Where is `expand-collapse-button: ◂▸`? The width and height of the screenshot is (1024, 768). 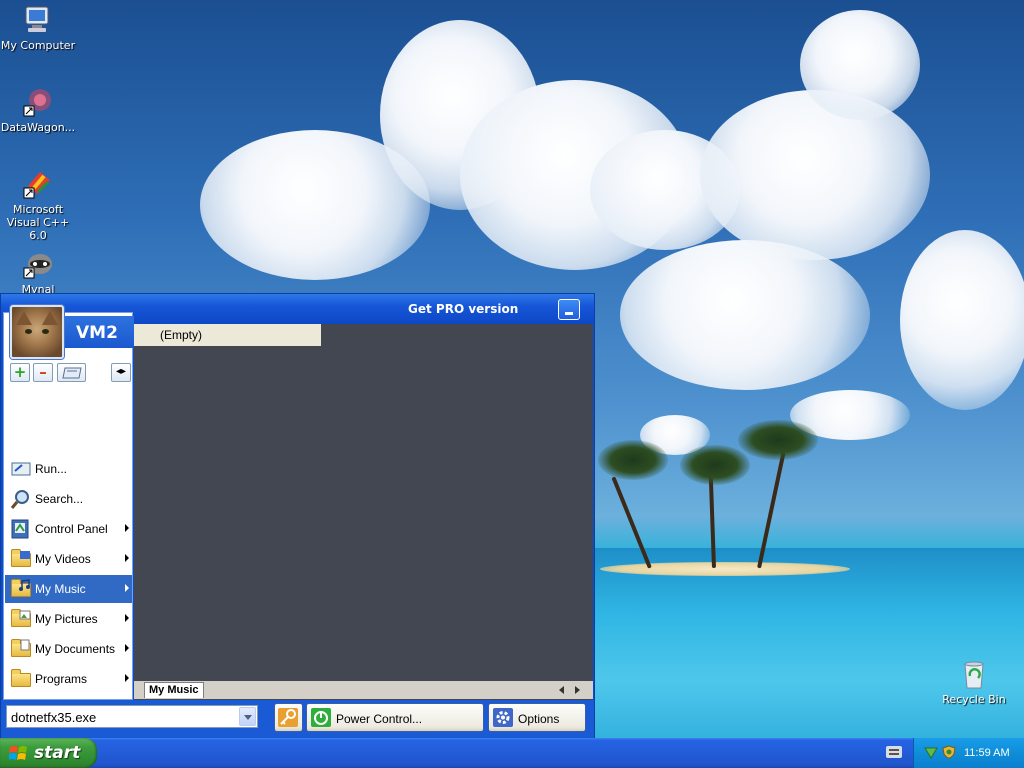
expand-collapse-button: ◂▸ is located at coordinates (121, 372).